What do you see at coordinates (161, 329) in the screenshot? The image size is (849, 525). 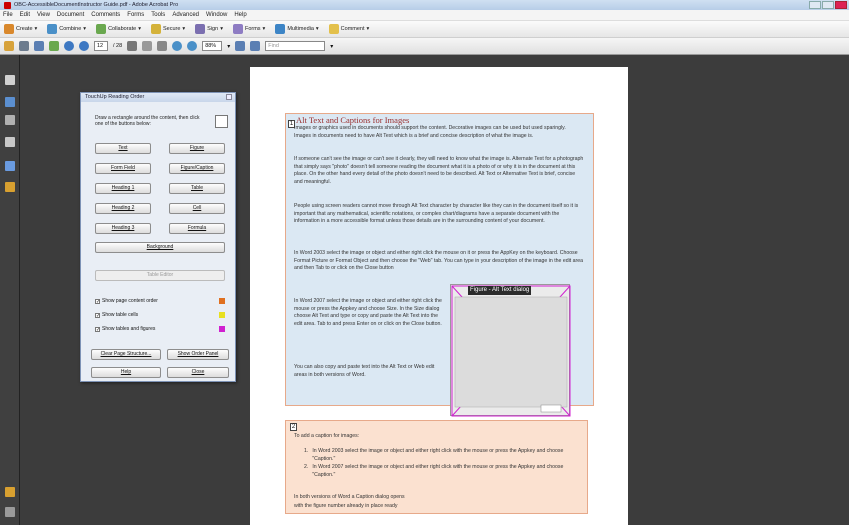 I see `show-tables-figures-checkbox: ✓ Show tables and figures` at bounding box center [161, 329].